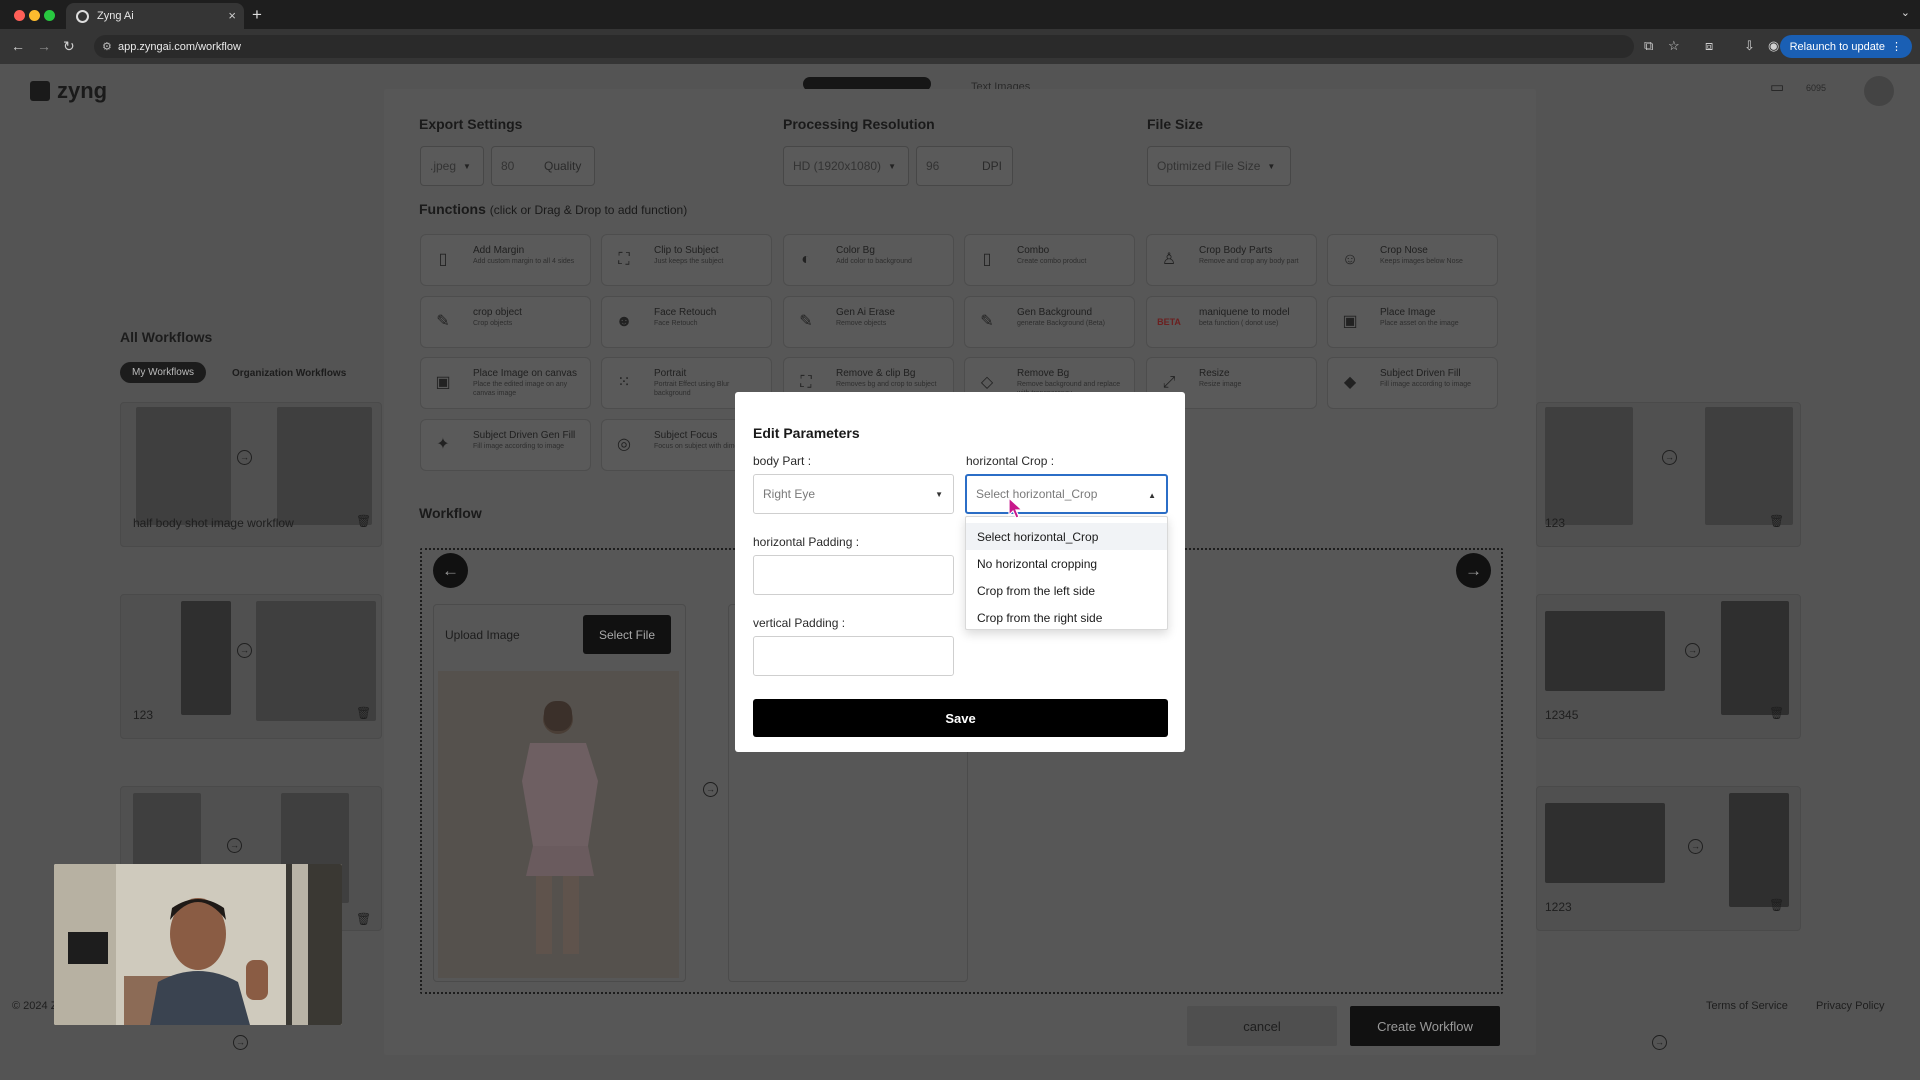 The height and width of the screenshot is (1080, 1920). I want to click on function-description: Resize image, so click(1220, 384).